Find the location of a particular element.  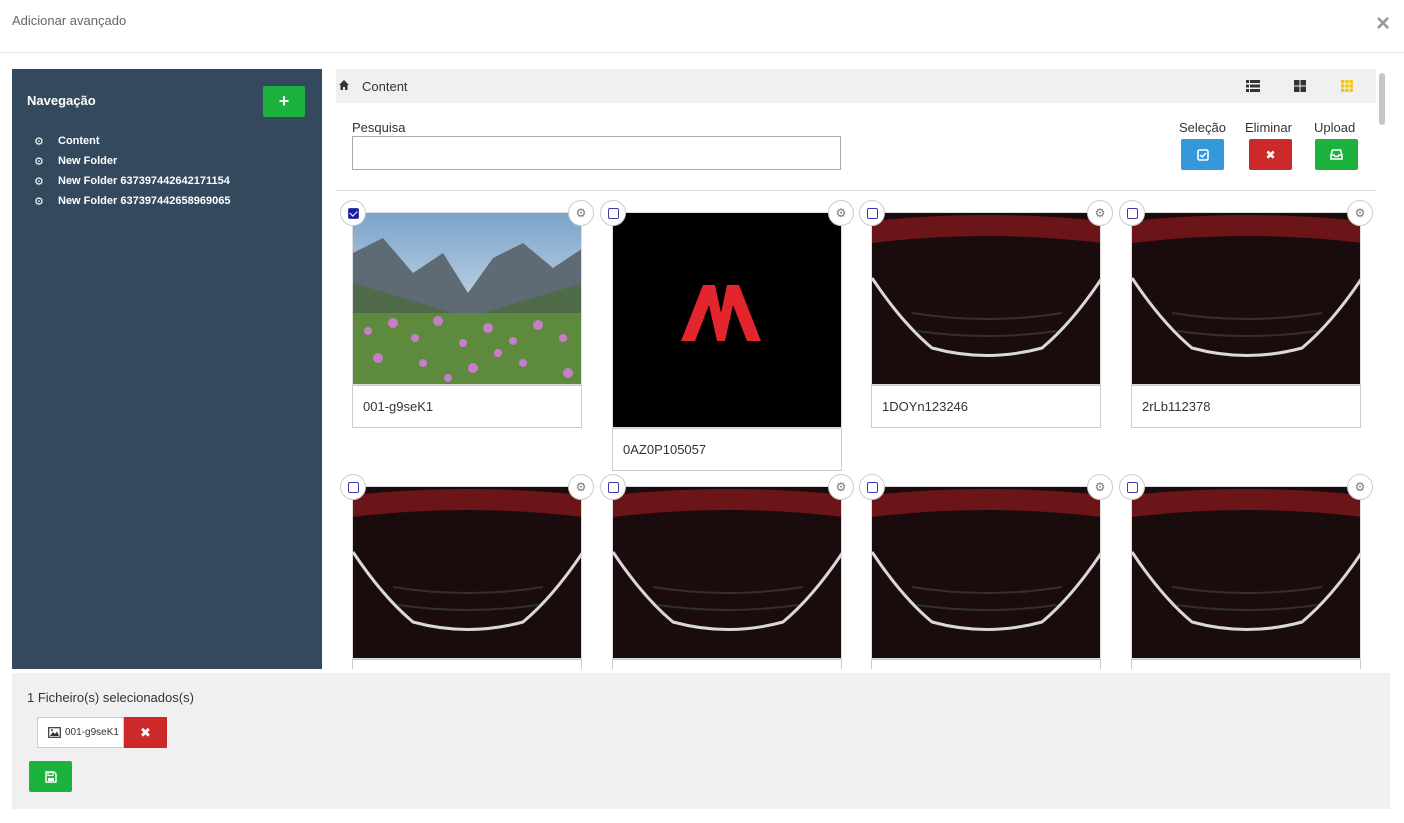

inbox-icon is located at coordinates (1336, 154).